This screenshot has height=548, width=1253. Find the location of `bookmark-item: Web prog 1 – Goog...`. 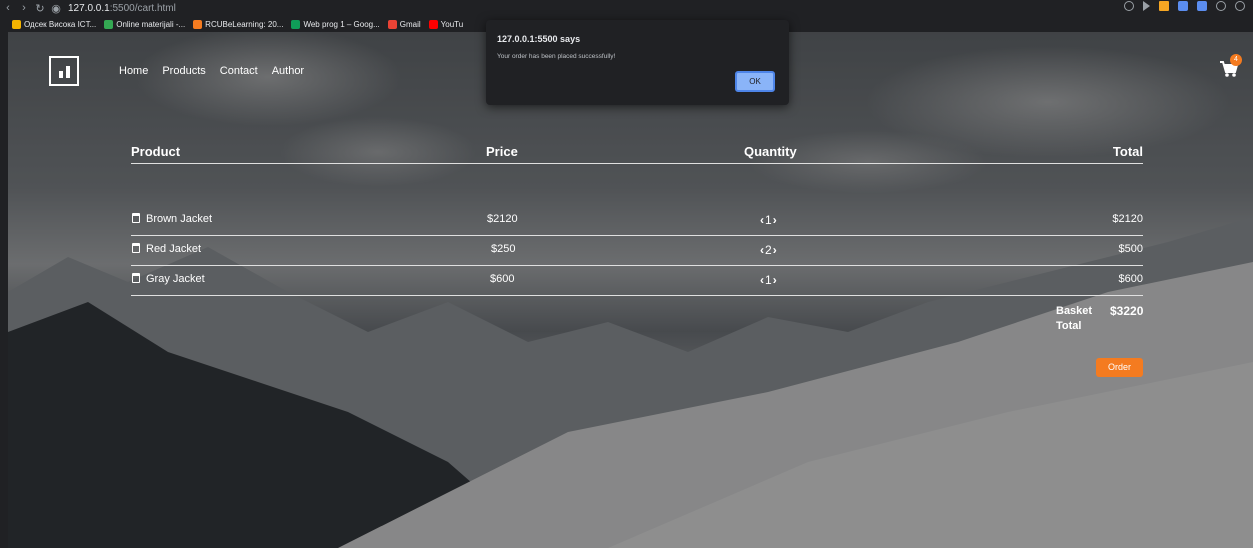

bookmark-item: Web prog 1 – Goog... is located at coordinates (335, 24).